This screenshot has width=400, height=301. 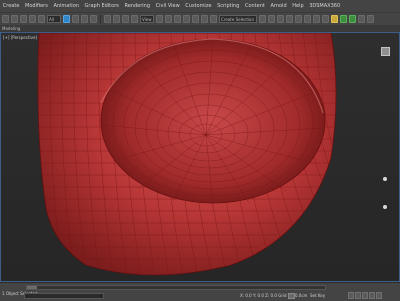 What do you see at coordinates (271, 19) in the screenshot?
I see `align-icon` at bounding box center [271, 19].